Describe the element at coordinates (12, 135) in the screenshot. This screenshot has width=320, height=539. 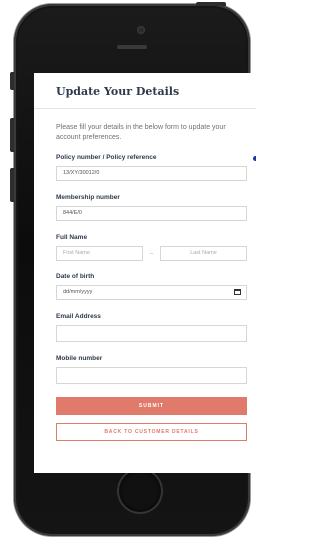
I see `volume-up-button` at that location.